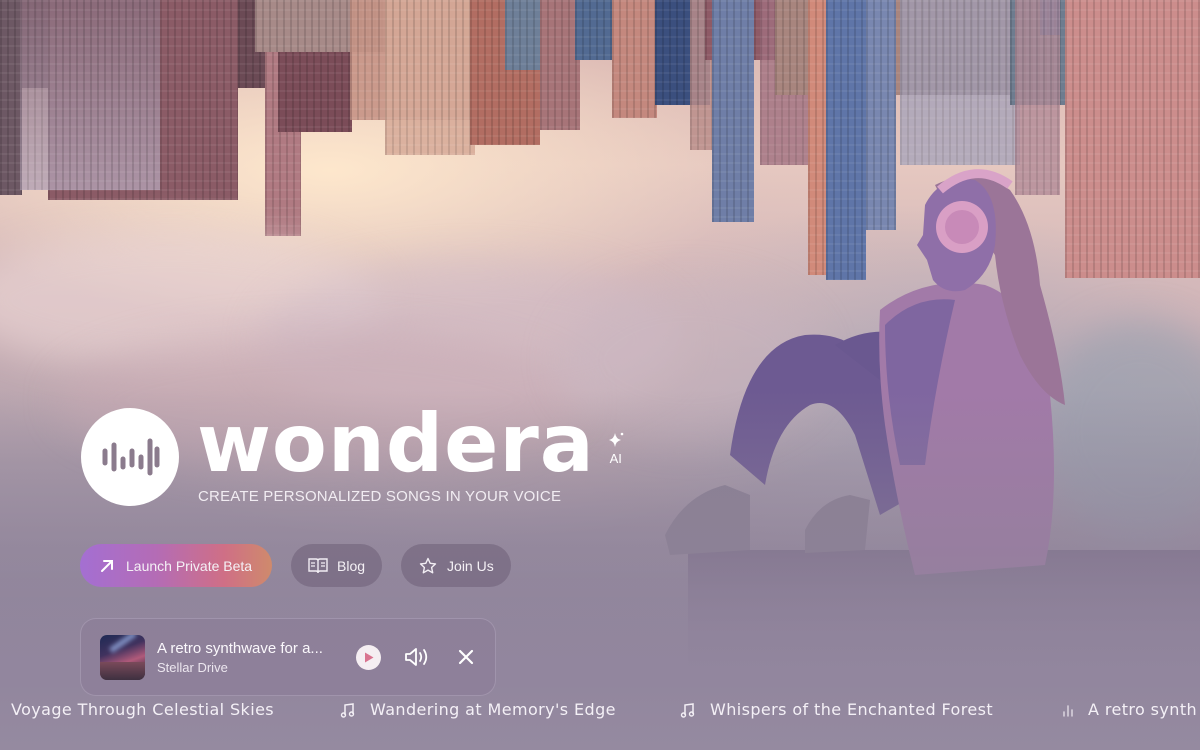  I want to click on launch-private-beta-button: Launch Private Beta, so click(176, 565).